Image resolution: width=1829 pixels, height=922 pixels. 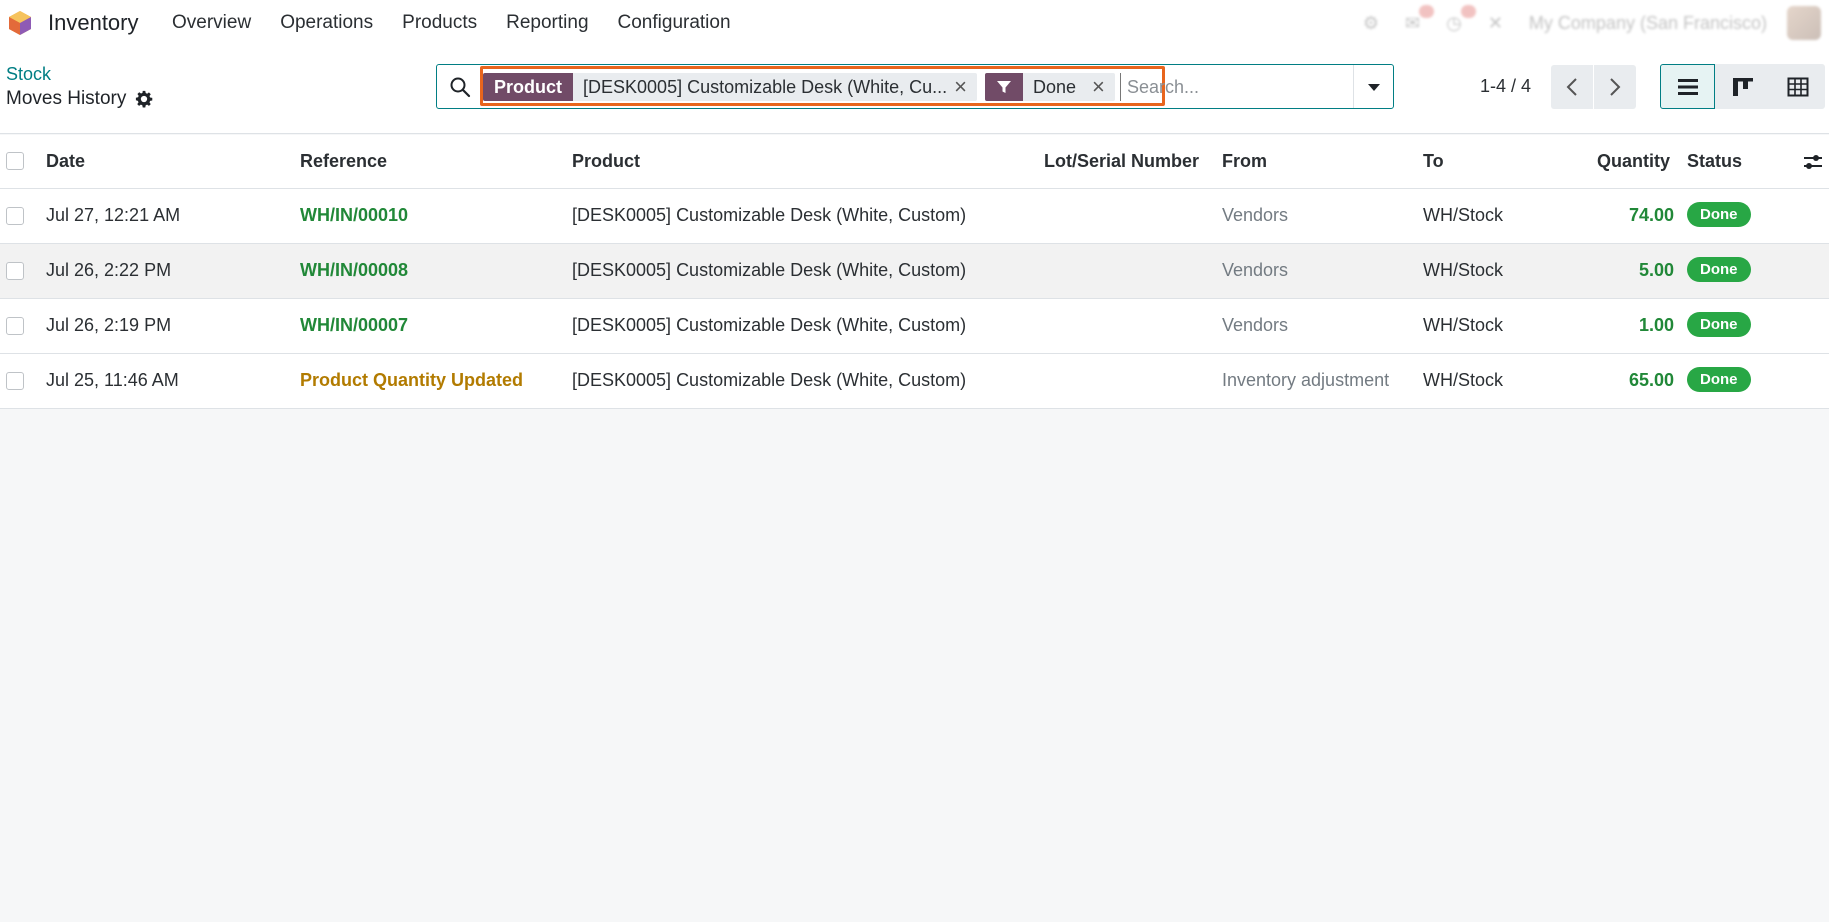 What do you see at coordinates (65, 161) in the screenshot?
I see `column-date: Date` at bounding box center [65, 161].